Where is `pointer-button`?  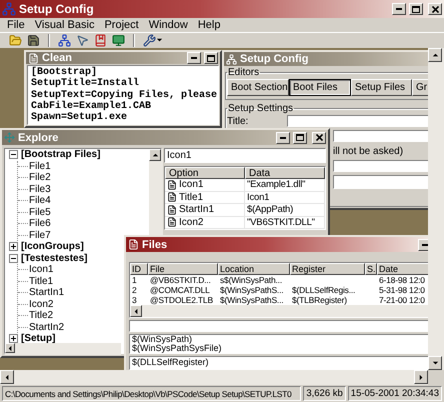 pointer-button is located at coordinates (82, 41).